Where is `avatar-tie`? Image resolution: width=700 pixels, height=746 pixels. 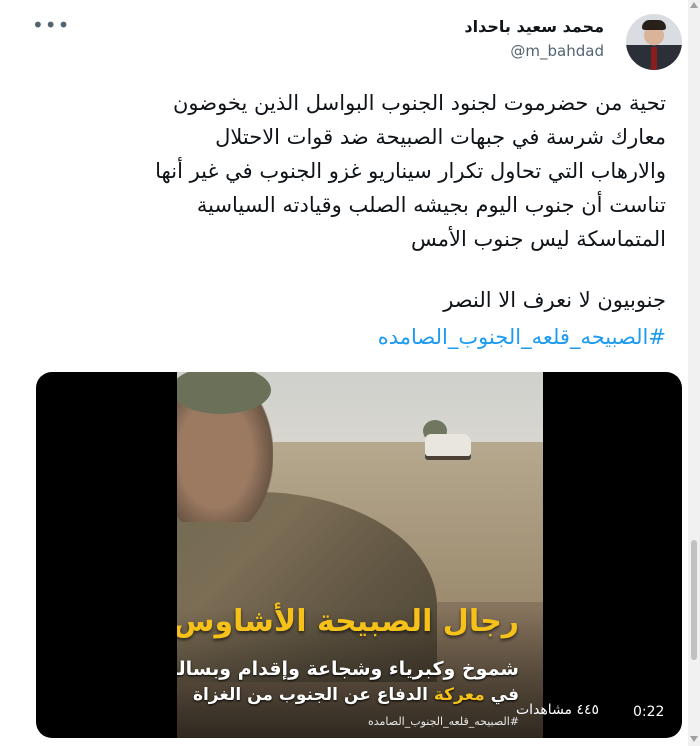 avatar-tie is located at coordinates (654, 58).